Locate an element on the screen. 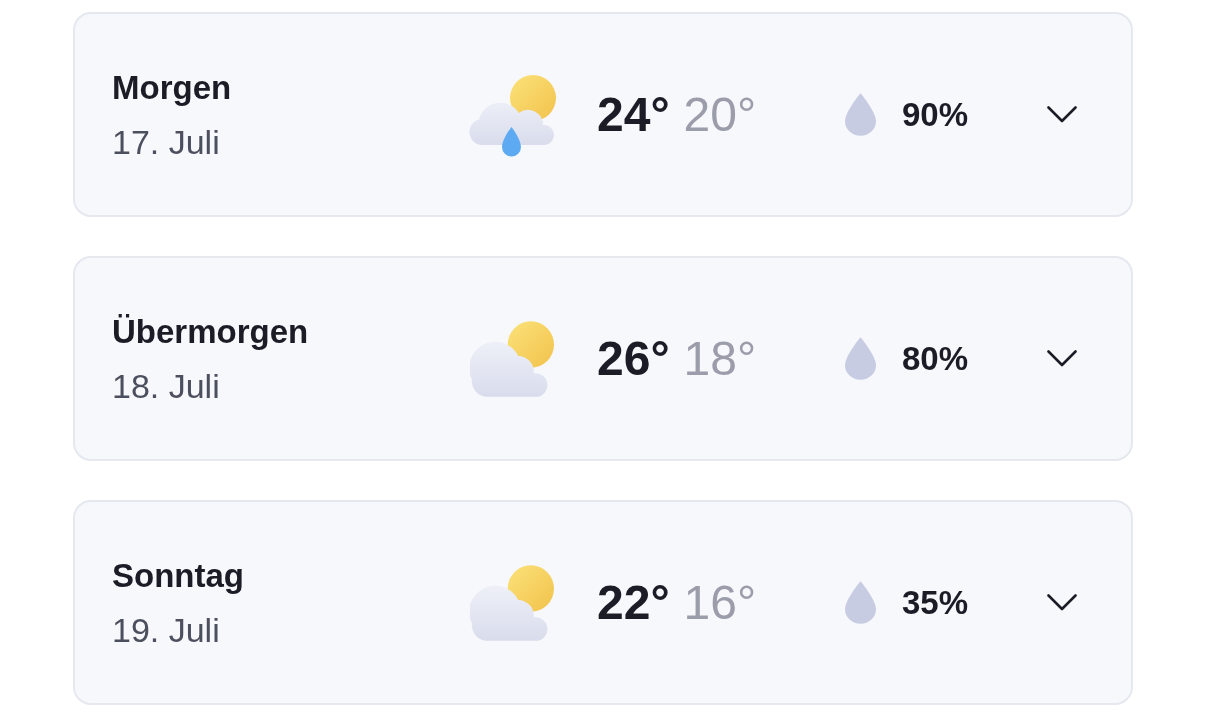 This screenshot has height=712, width=1206. date-label: 18. Juli is located at coordinates (166, 386).